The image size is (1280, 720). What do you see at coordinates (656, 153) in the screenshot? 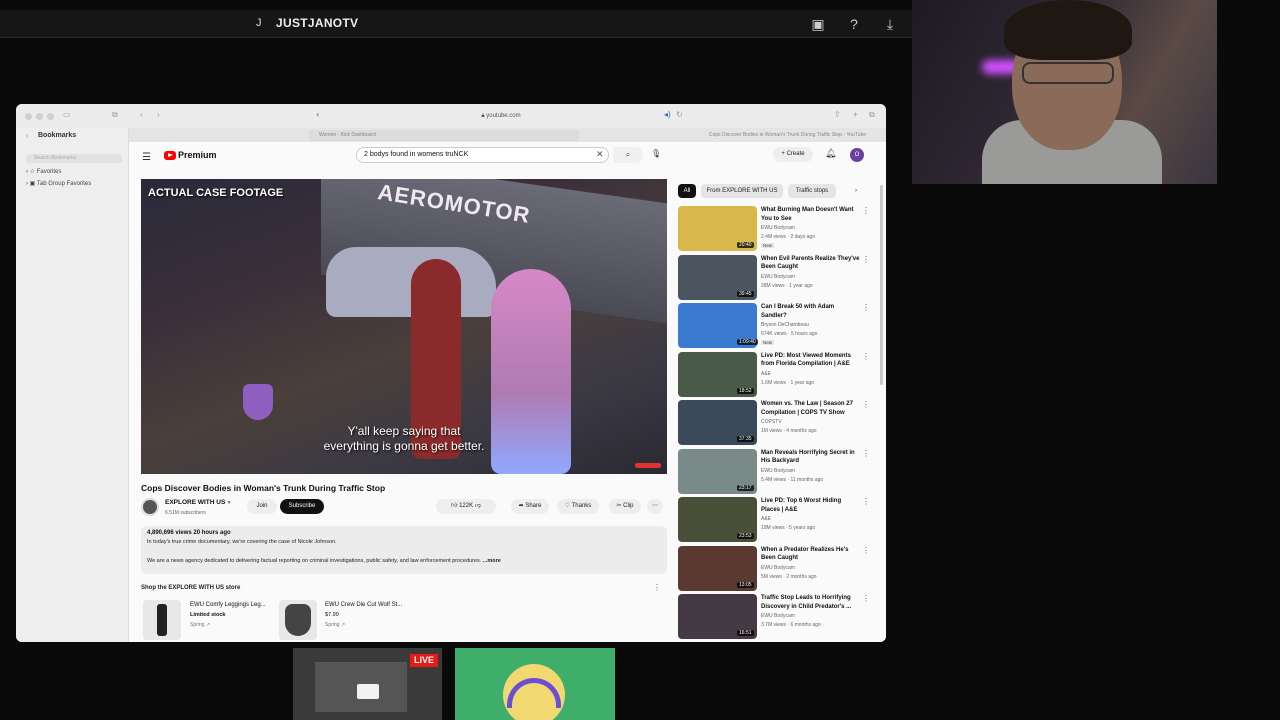
I see `microphone-icon: 🎙︎` at bounding box center [656, 153].